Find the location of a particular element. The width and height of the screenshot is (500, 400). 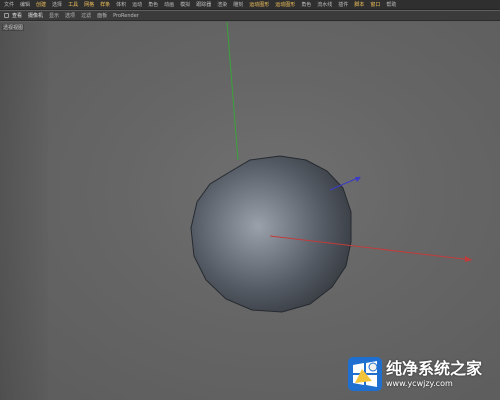

viewport-tab-panel: 面板 is located at coordinates (102, 16).